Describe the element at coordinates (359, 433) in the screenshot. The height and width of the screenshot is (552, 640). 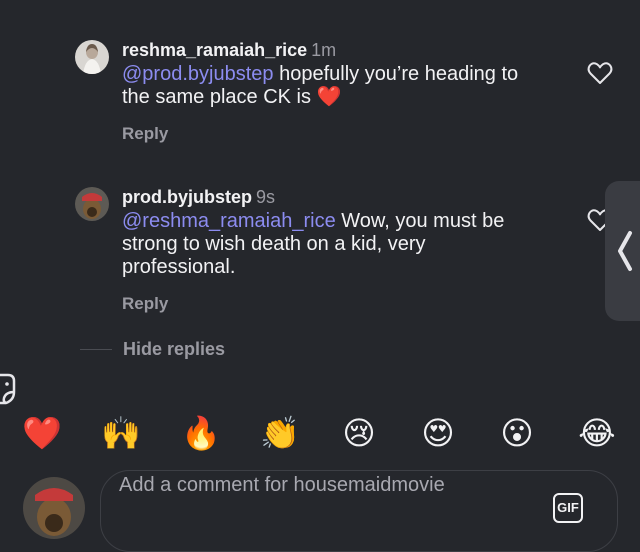
I see `emoji-crying: 😢` at that location.